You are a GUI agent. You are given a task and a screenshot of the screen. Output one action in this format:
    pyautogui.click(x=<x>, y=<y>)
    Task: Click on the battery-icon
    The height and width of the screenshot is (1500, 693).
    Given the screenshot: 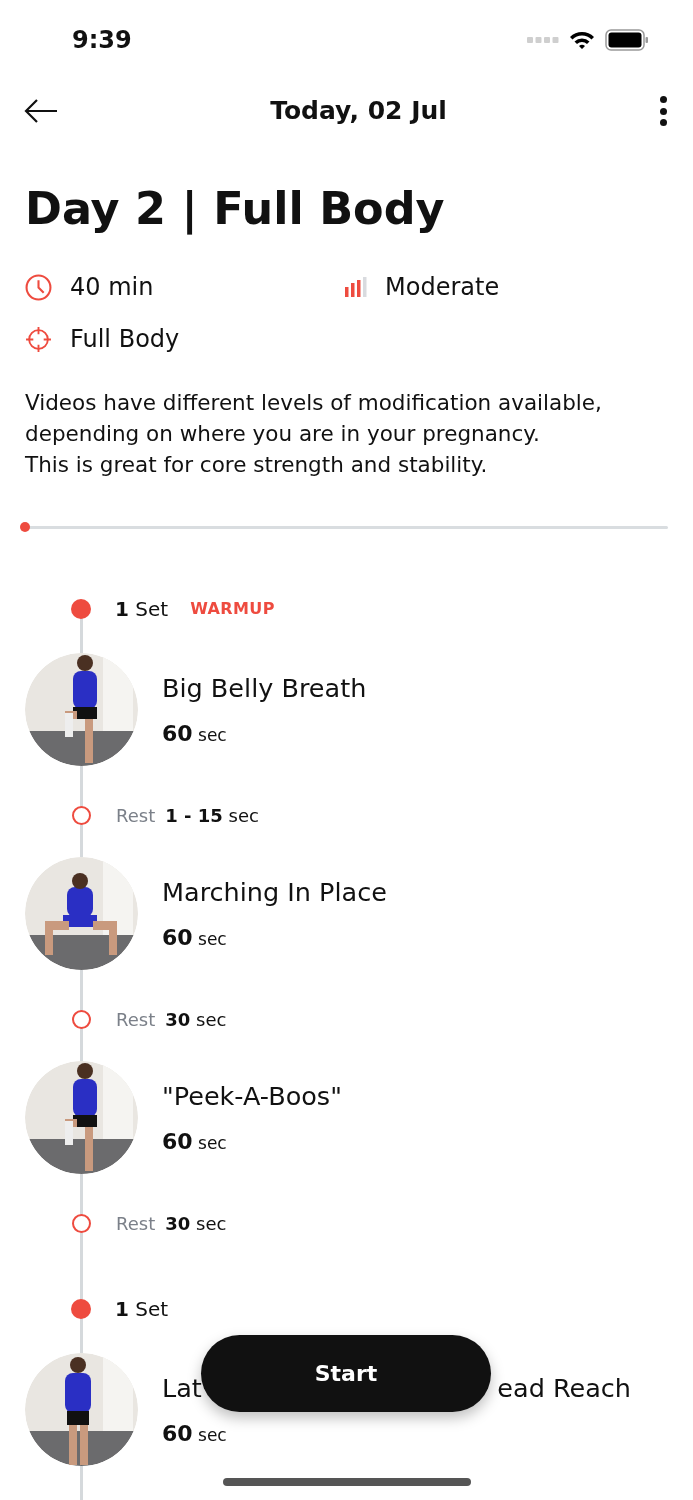 What is the action you would take?
    pyautogui.click(x=627, y=40)
    